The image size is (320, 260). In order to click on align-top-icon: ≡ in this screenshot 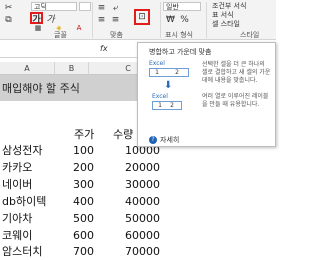, I will do `click(101, 8)`.